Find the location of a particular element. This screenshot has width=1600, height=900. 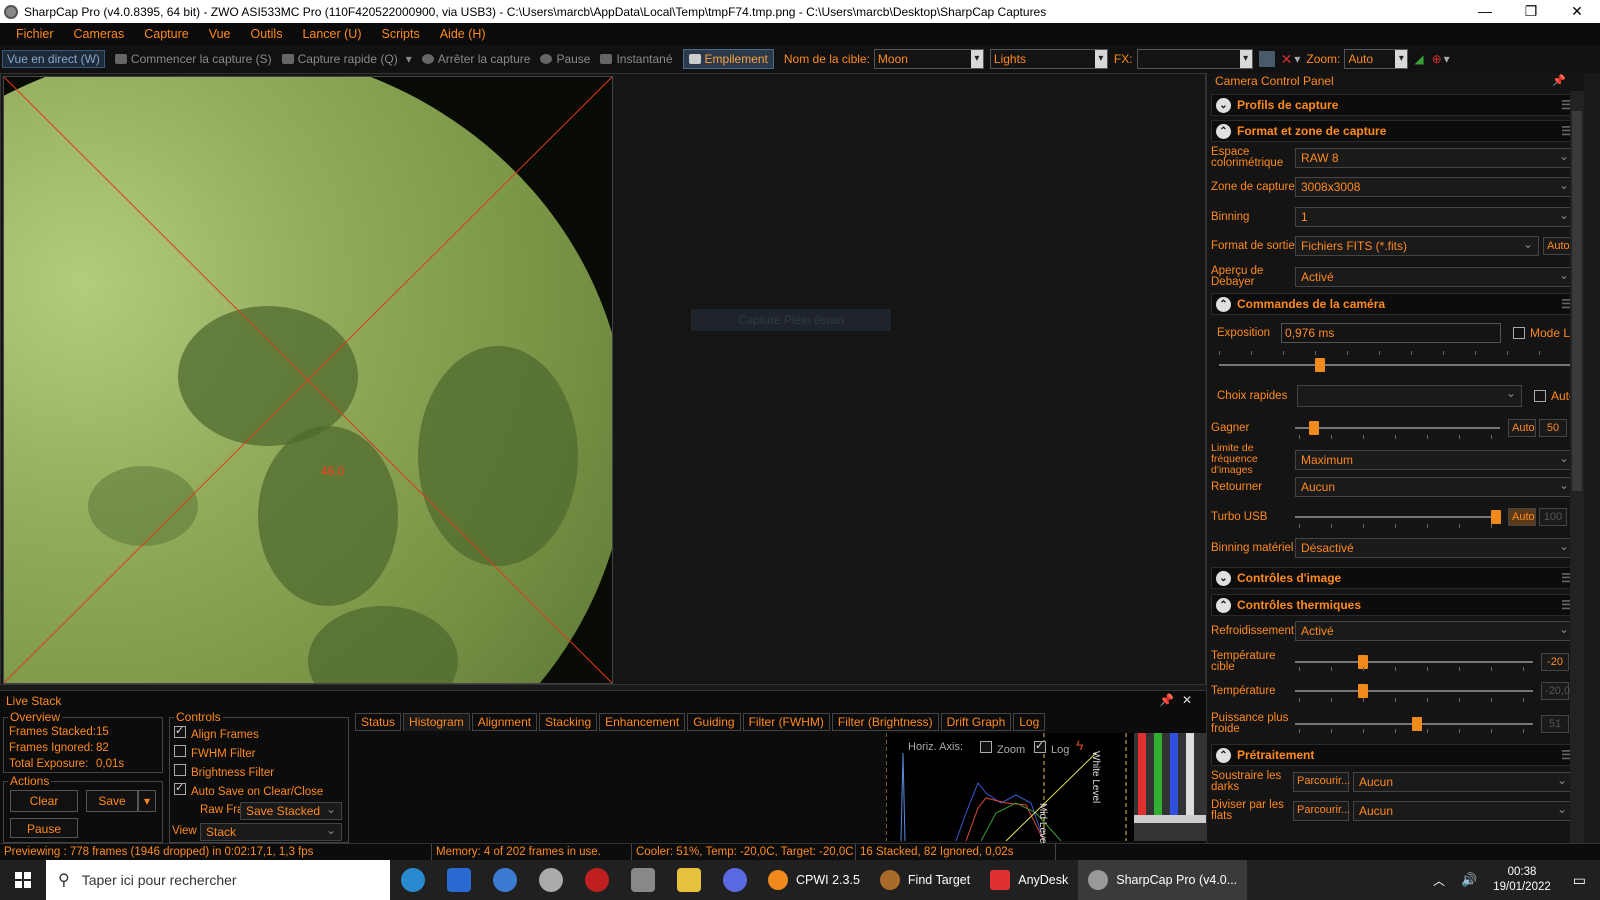

quick-auto-checkbox is located at coordinates (1540, 396).